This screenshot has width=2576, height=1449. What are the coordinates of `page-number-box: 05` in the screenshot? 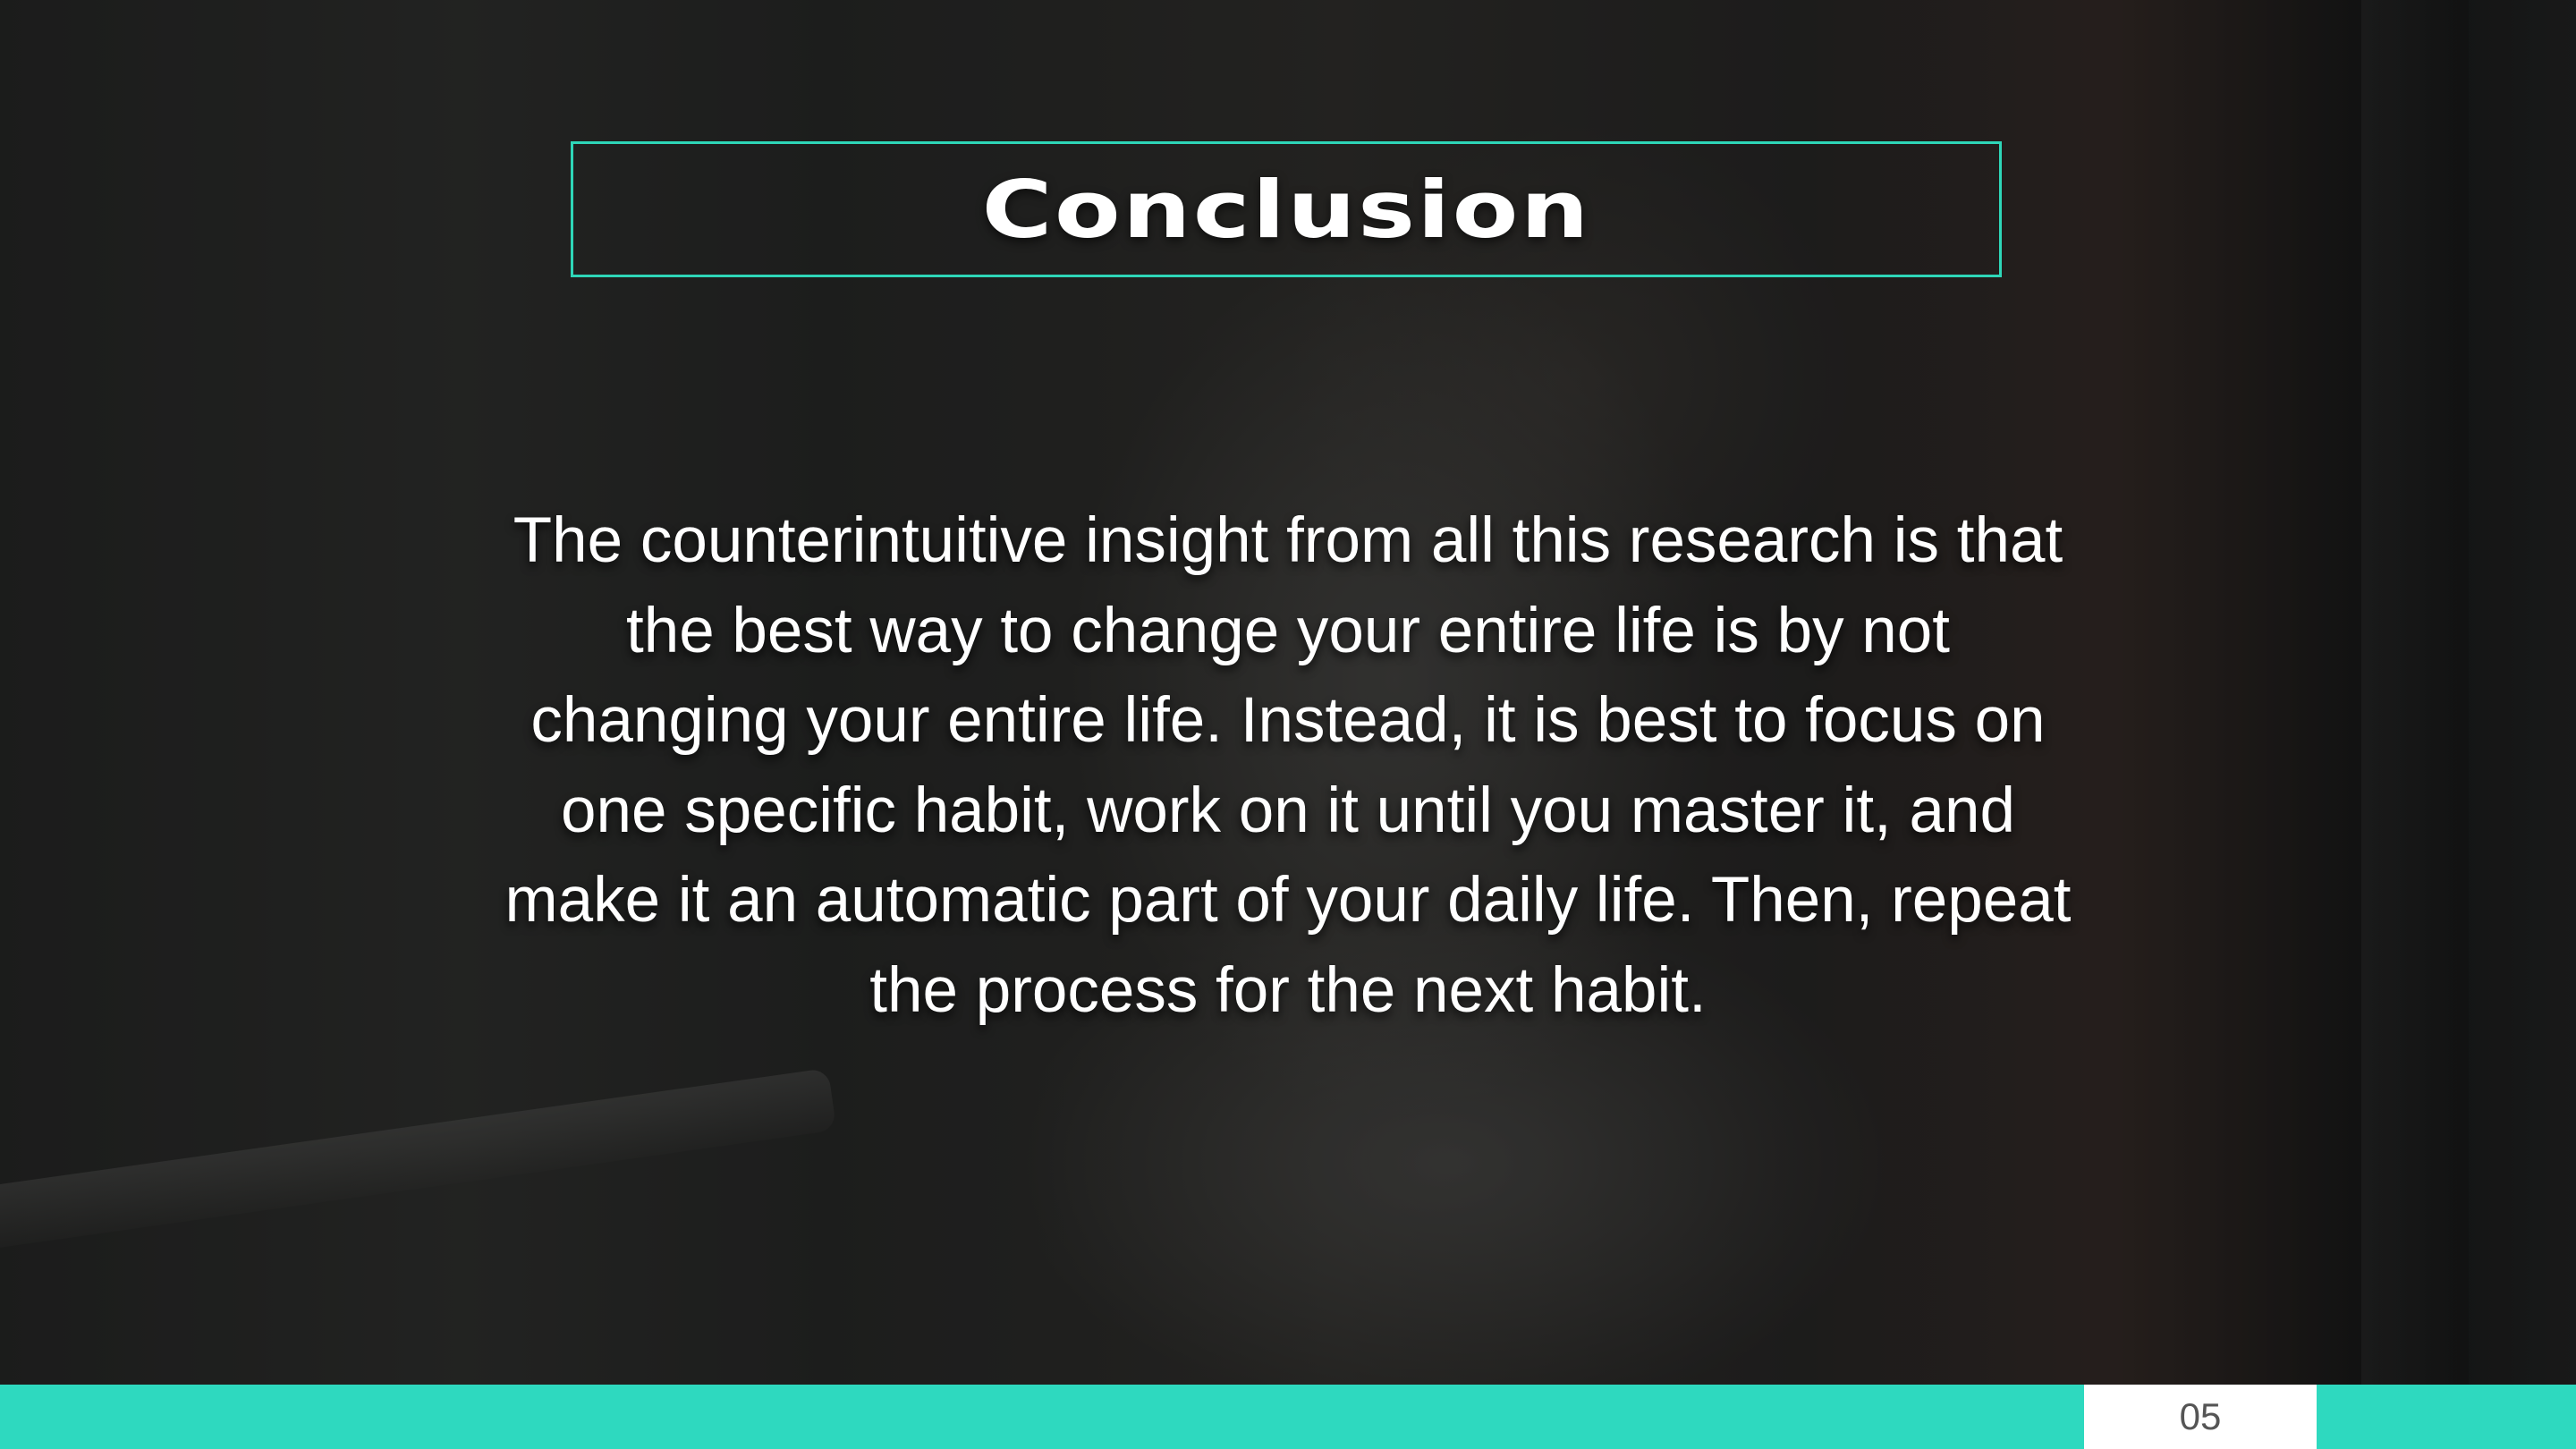 It's located at (2200, 1417).